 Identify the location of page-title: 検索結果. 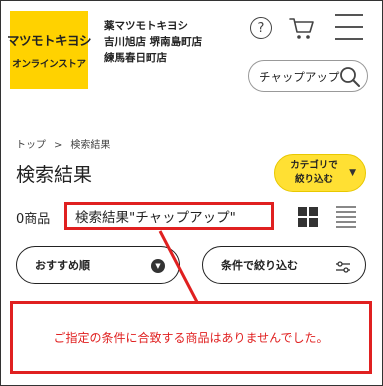
(54, 175).